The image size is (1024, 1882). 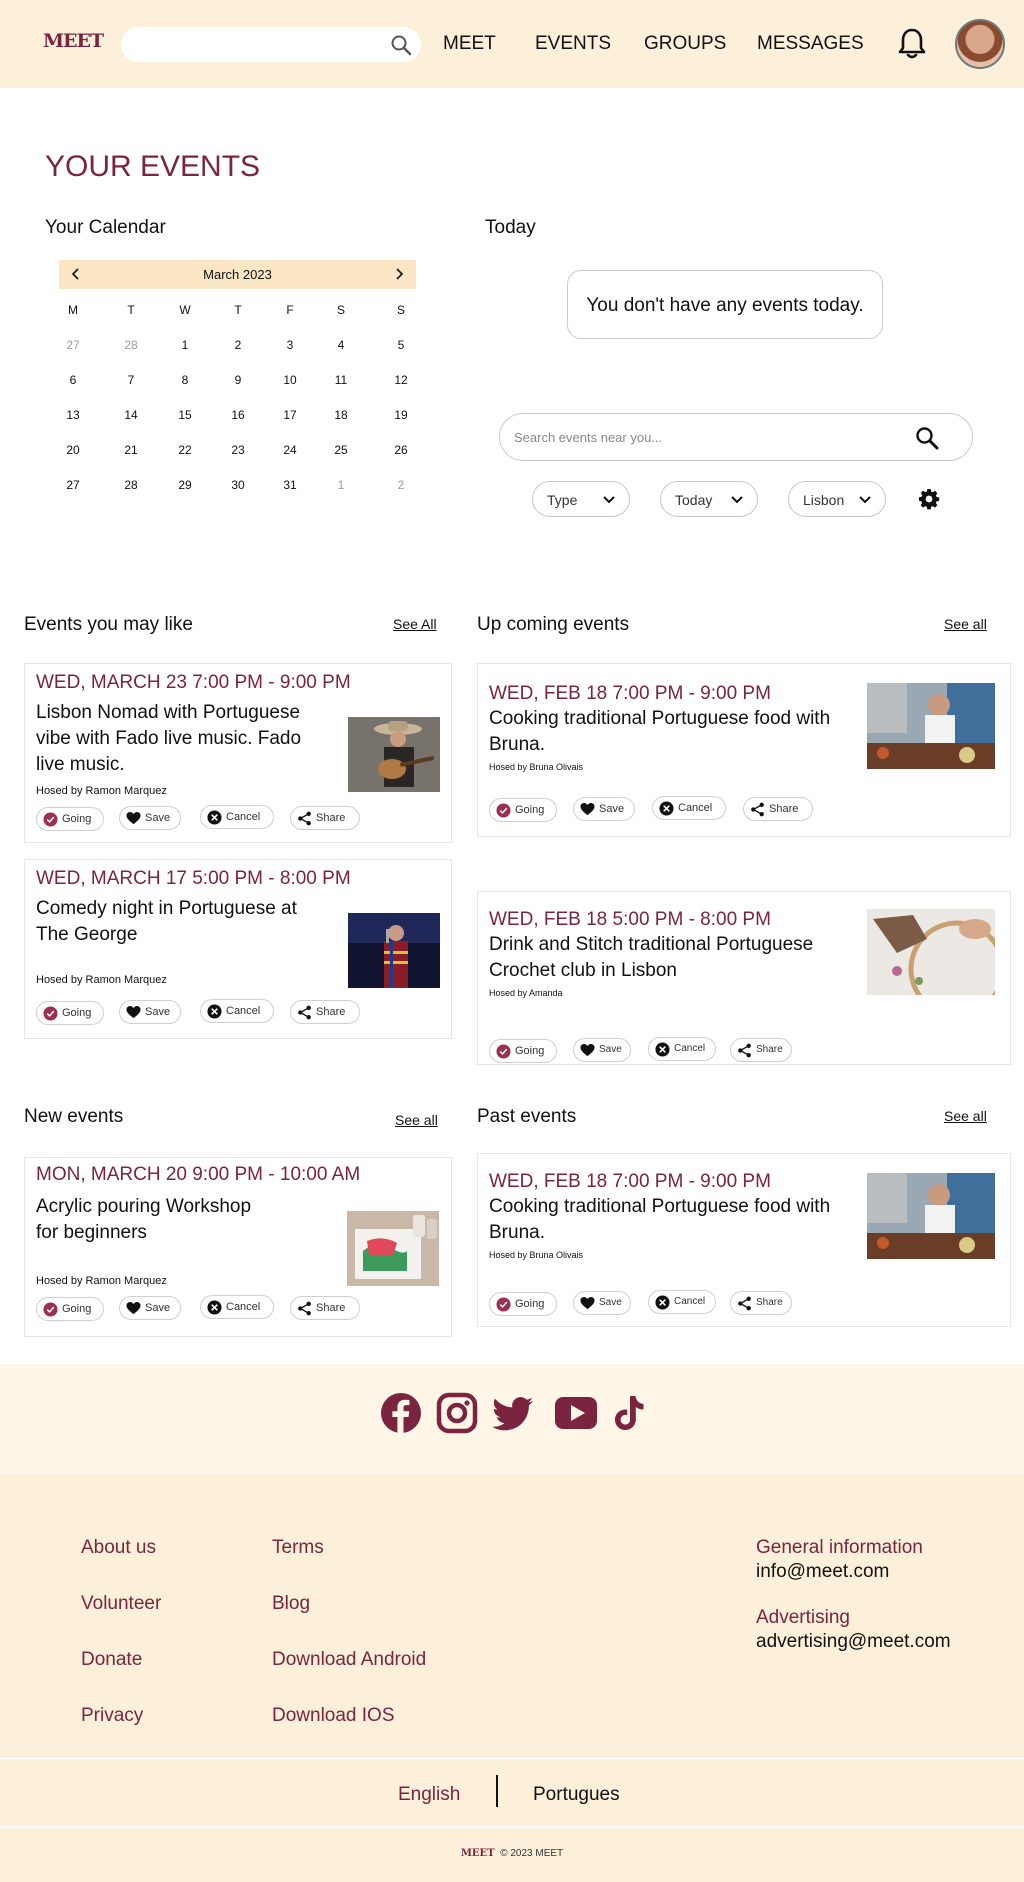 I want to click on footer-link-ios: Download IOS, so click(x=333, y=1716).